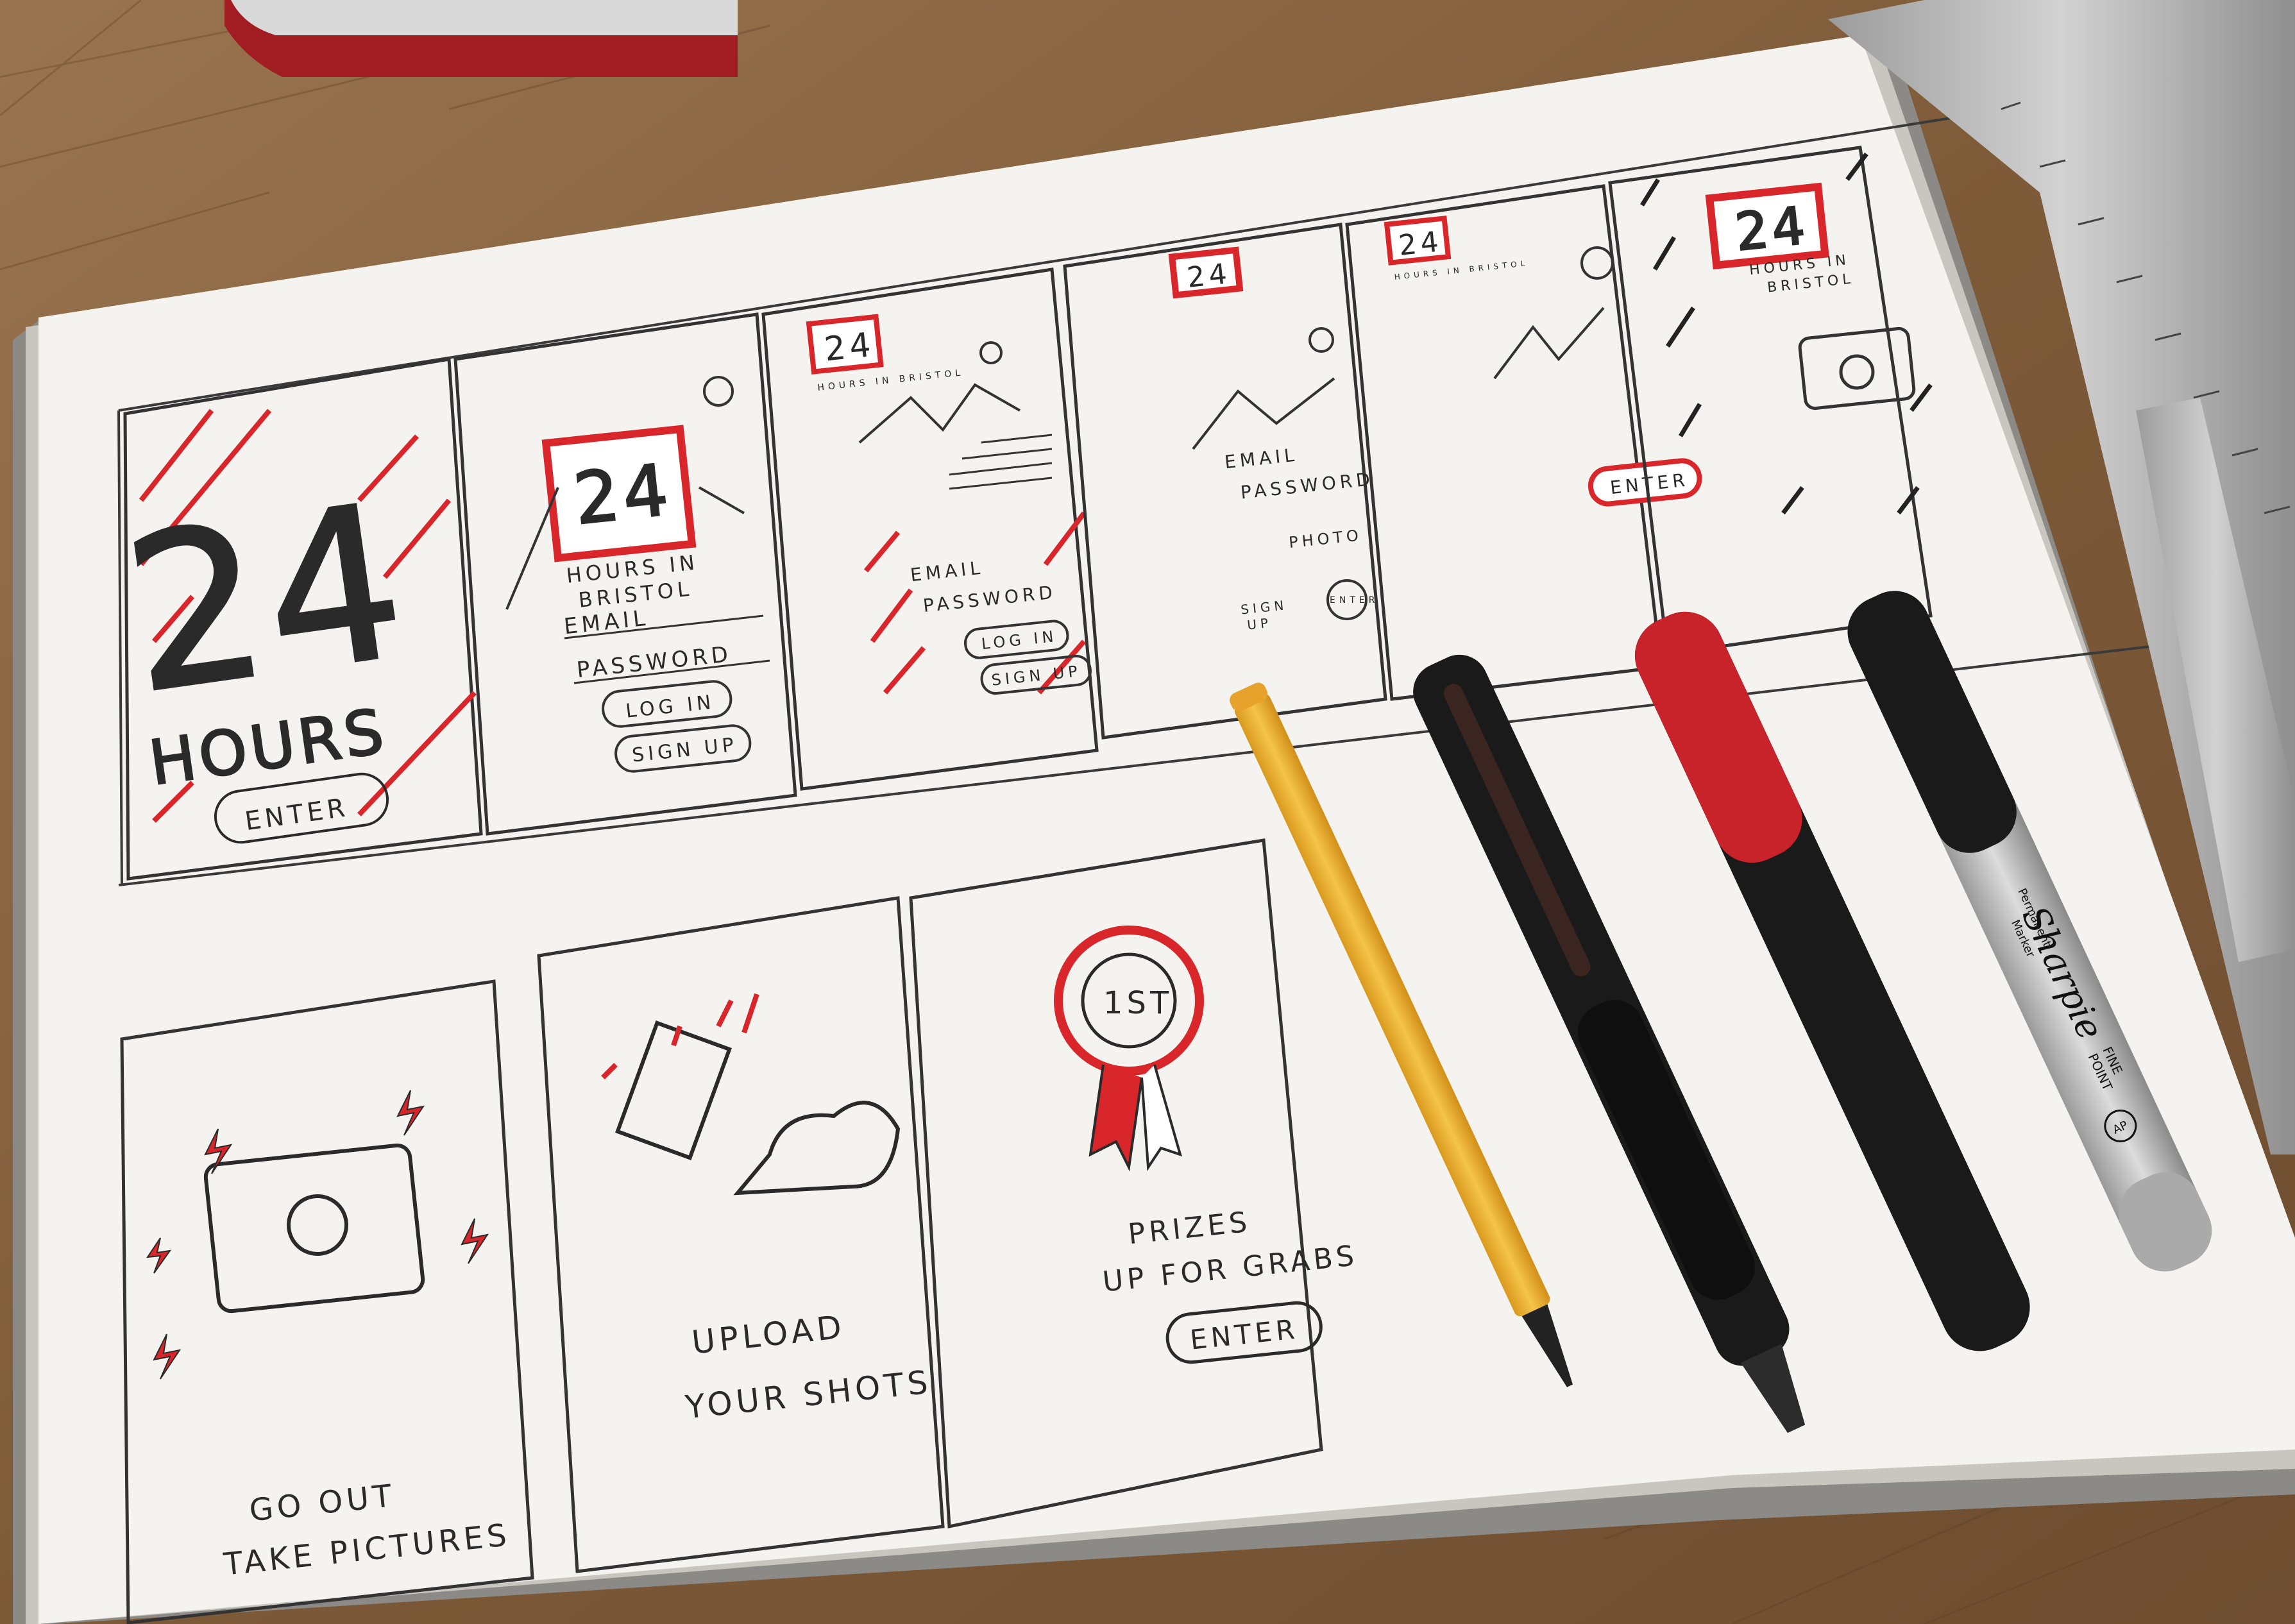  What do you see at coordinates (1354, 600) in the screenshot?
I see `screen4-enter-button: ENTER` at bounding box center [1354, 600].